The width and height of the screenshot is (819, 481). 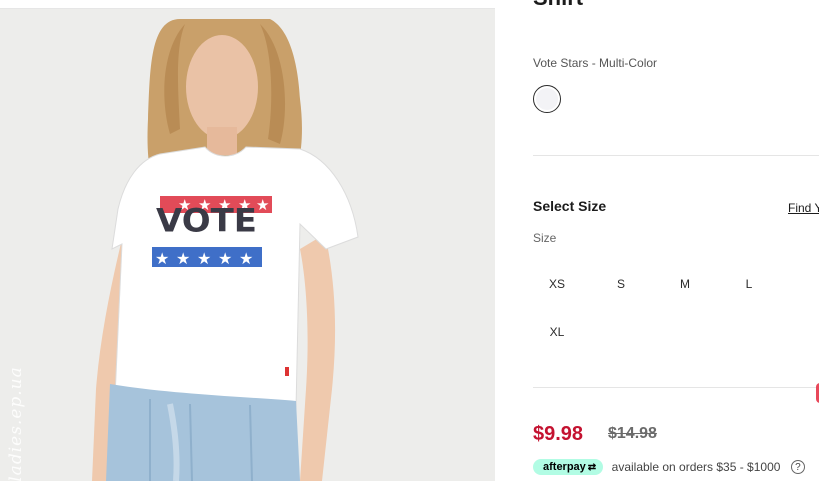 I want to click on sale-price: $9.98, so click(x=558, y=434).